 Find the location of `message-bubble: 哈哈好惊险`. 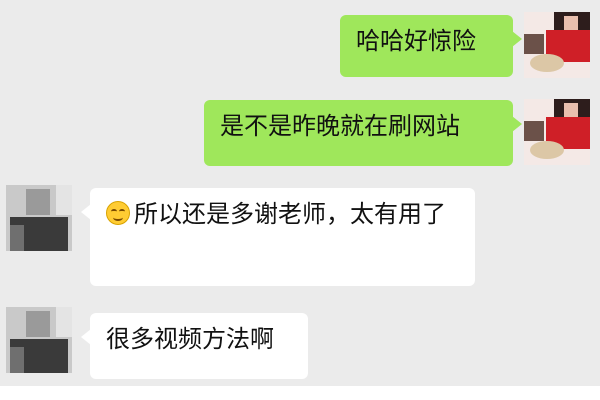

message-bubble: 哈哈好惊险 is located at coordinates (431, 46).